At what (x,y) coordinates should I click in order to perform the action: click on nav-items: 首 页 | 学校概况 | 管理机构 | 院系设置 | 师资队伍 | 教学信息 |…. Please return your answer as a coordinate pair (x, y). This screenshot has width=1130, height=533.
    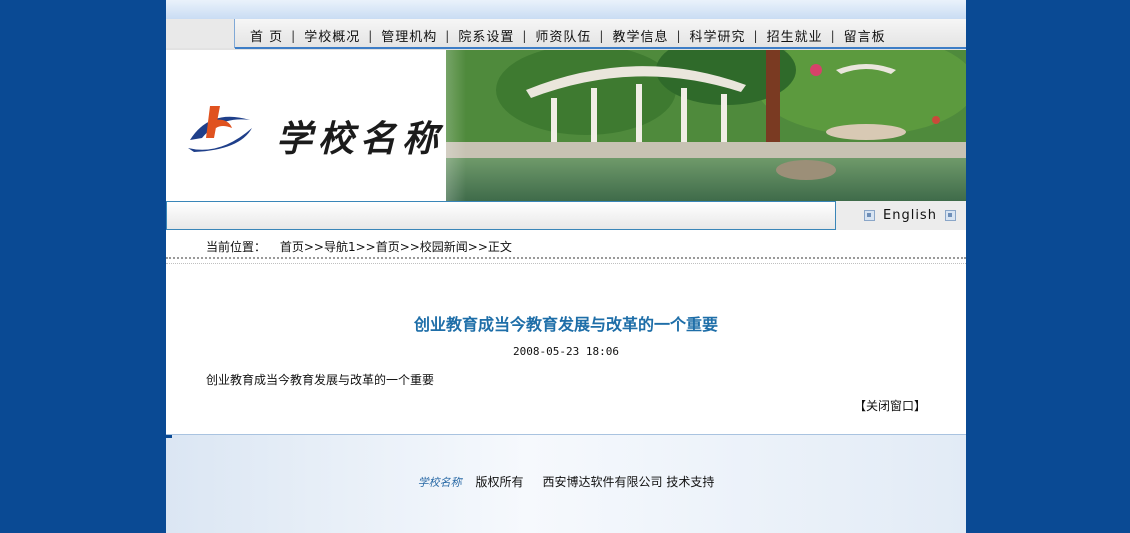
    Looking at the image, I should click on (568, 36).